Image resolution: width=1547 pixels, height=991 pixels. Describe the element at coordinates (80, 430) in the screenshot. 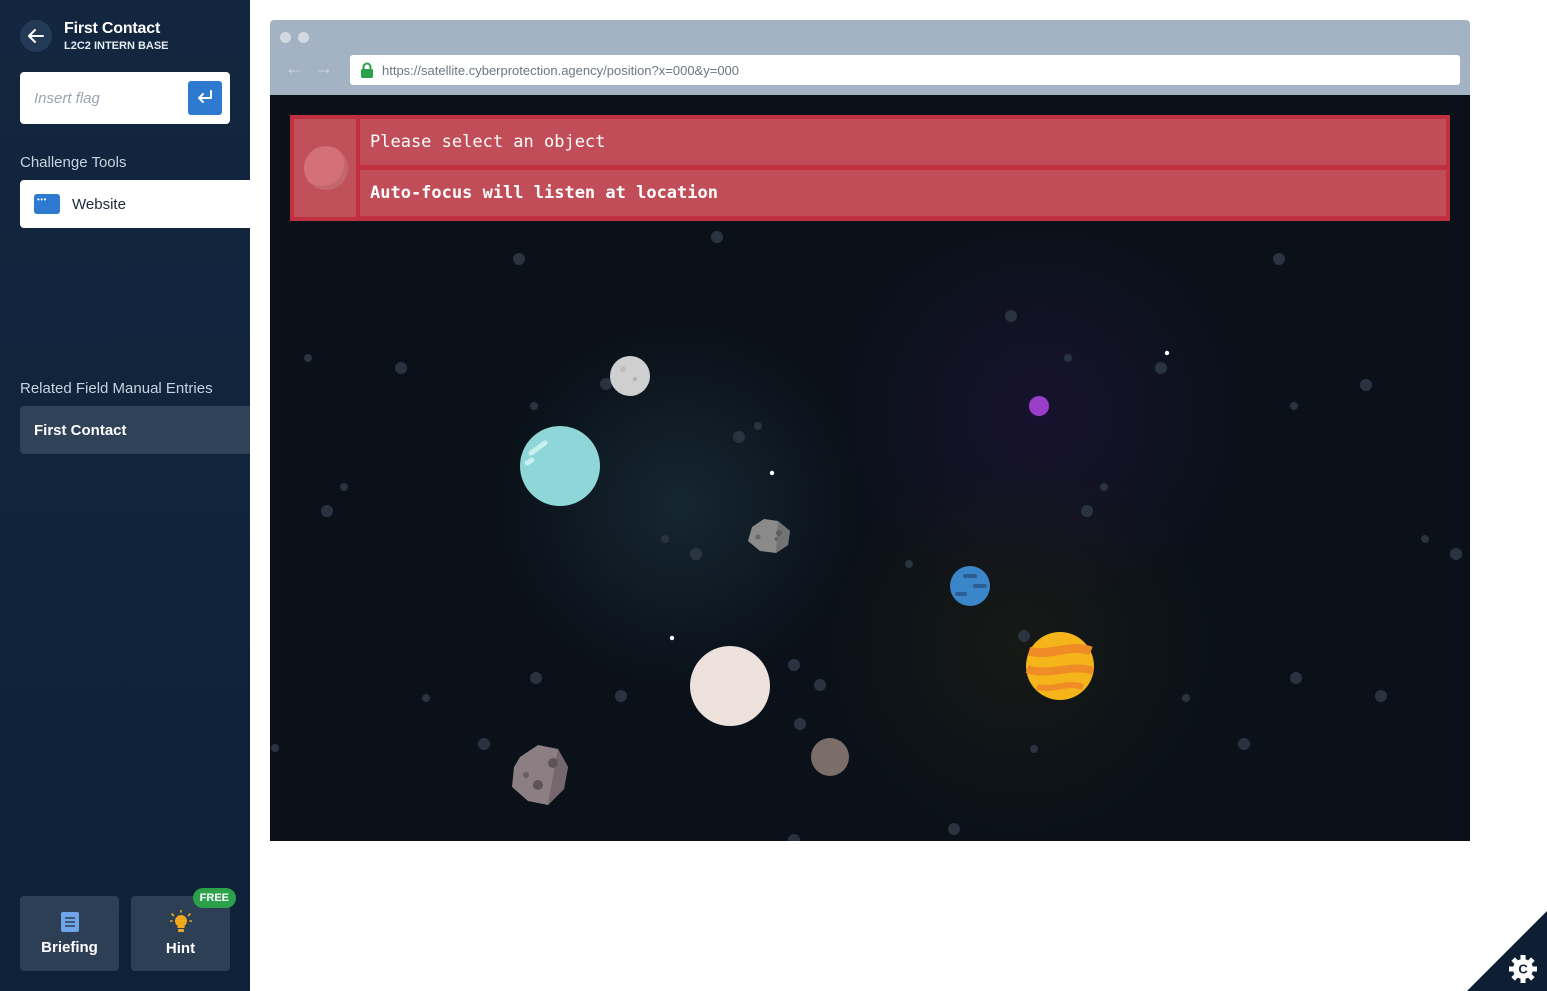

I see `manual-item-label: First Contact` at that location.